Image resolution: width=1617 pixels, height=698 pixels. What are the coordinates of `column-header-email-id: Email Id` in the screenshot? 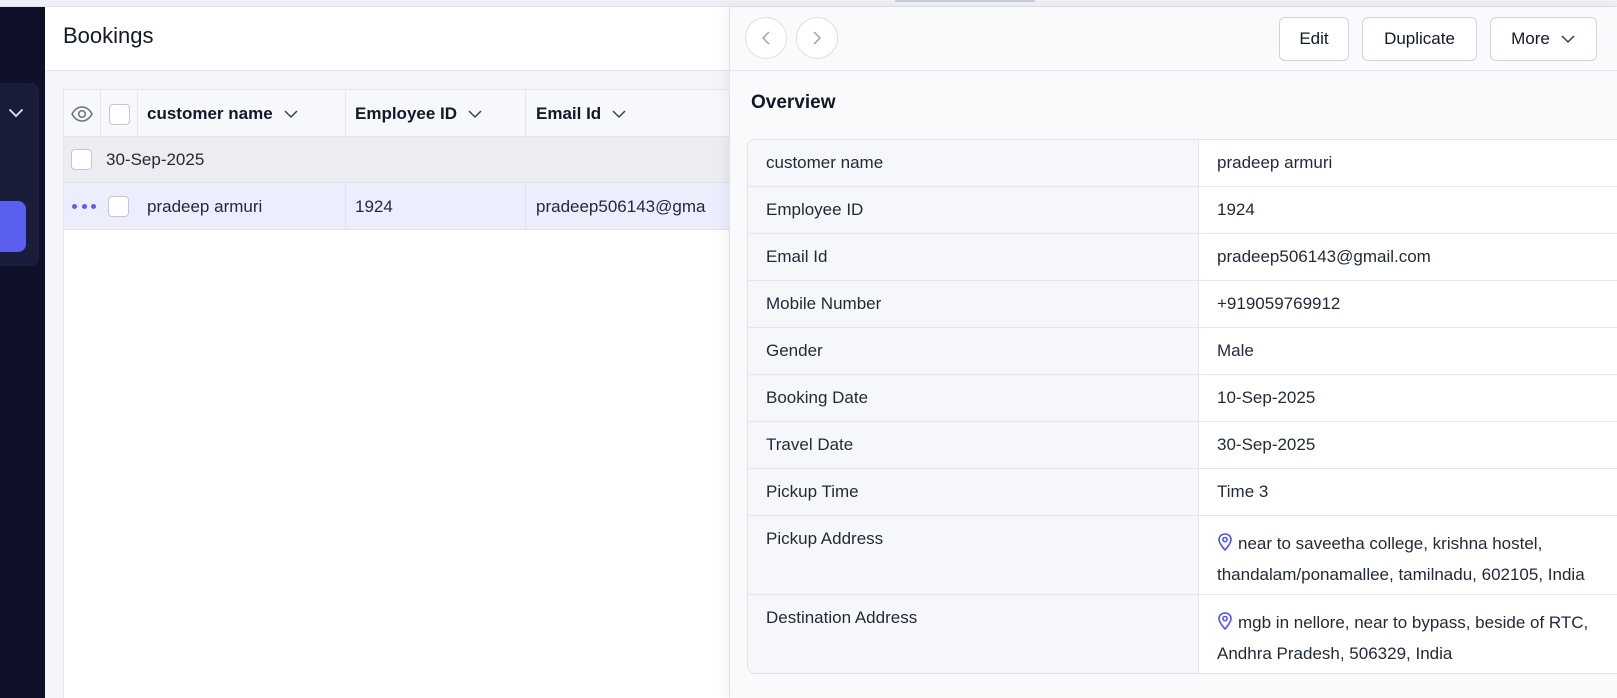 It's located at (635, 114).